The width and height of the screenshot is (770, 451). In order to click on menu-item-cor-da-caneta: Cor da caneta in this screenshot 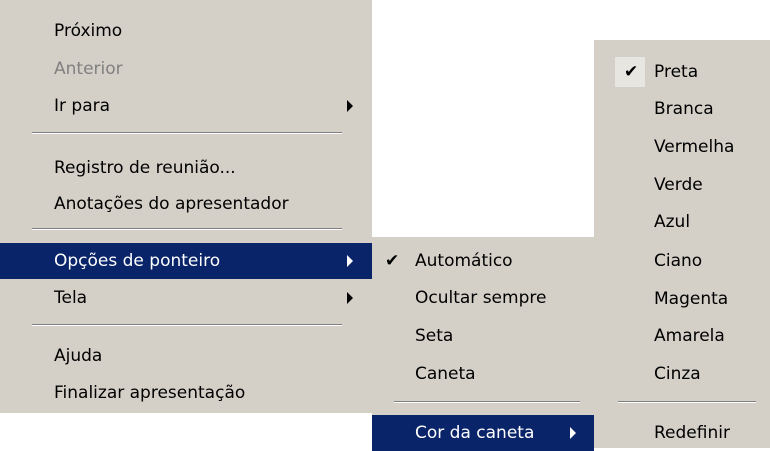, I will do `click(483, 433)`.